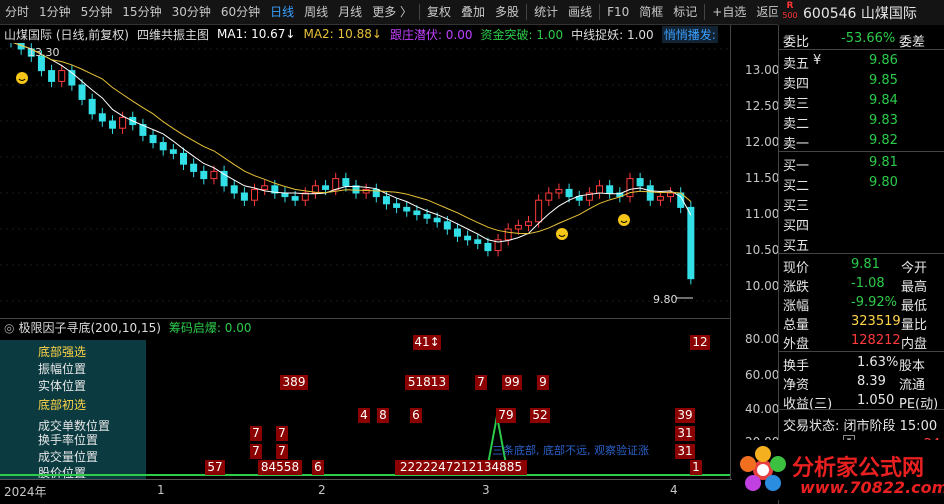 The image size is (944, 504). I want to click on stat-row: 涨幅 -9.92% 最低, so click(861, 303).